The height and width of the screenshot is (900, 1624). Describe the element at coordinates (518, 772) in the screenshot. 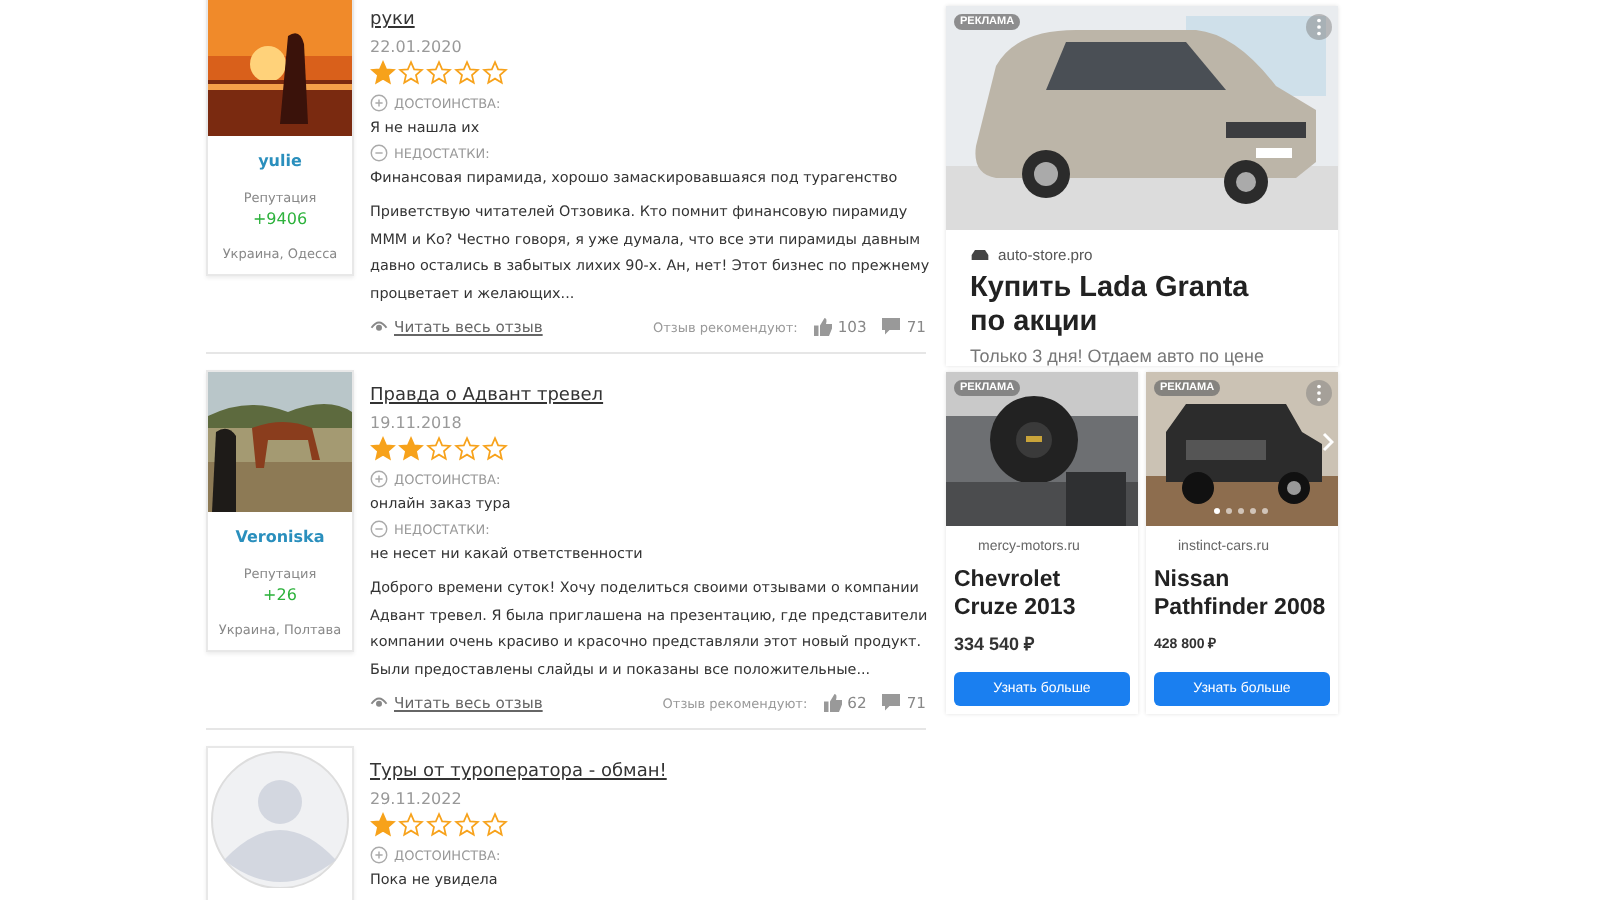

I see `review-title: Туры от туроператора - обман!` at that location.